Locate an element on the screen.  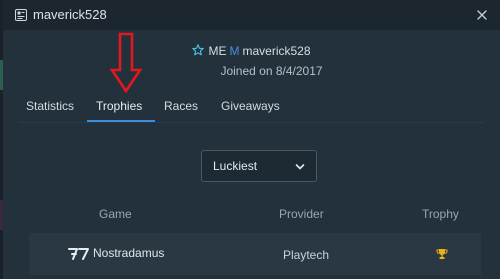
tab-statistics: Statistics is located at coordinates (50, 109).